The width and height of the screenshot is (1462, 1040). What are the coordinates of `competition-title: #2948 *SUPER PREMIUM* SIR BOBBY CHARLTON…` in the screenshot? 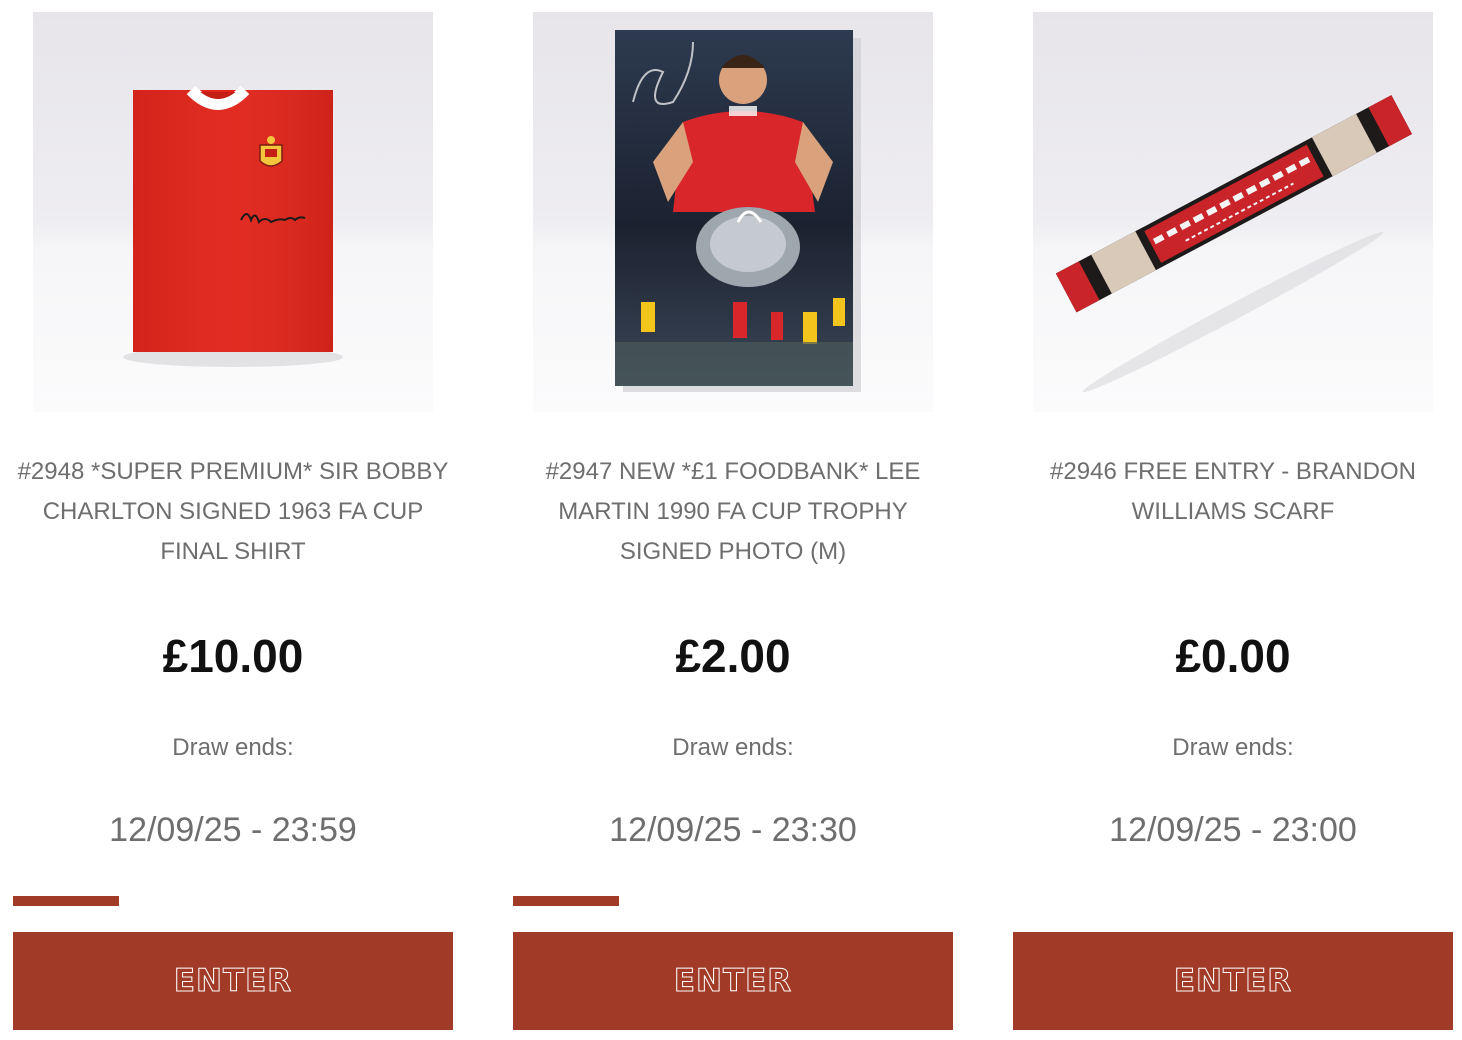 It's located at (233, 512).